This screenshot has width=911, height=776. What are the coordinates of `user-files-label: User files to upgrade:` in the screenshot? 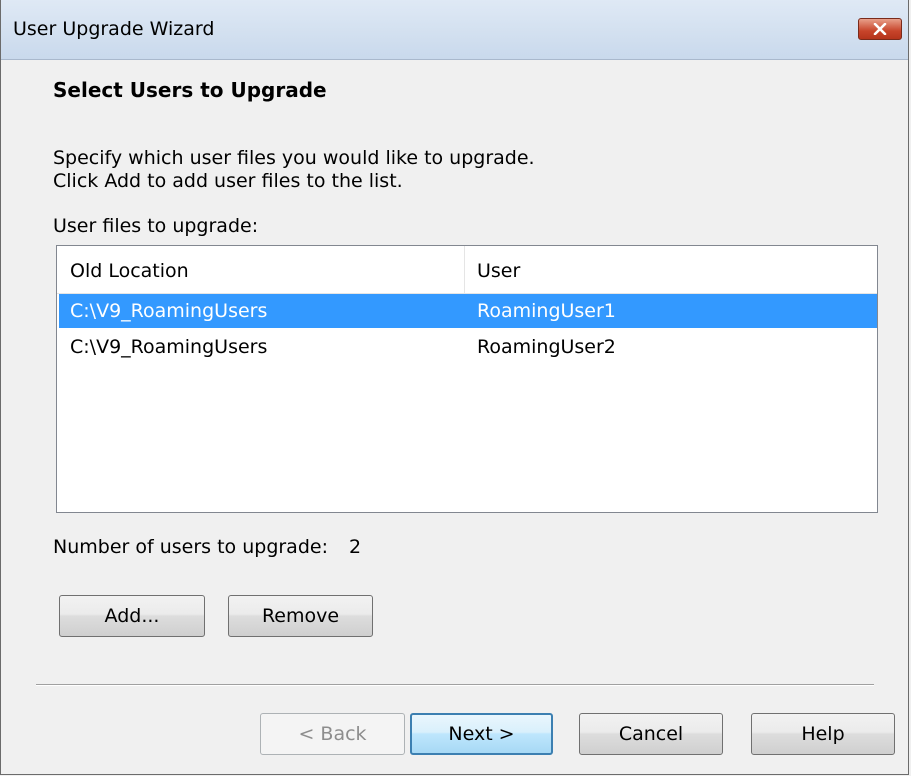 It's located at (156, 226).